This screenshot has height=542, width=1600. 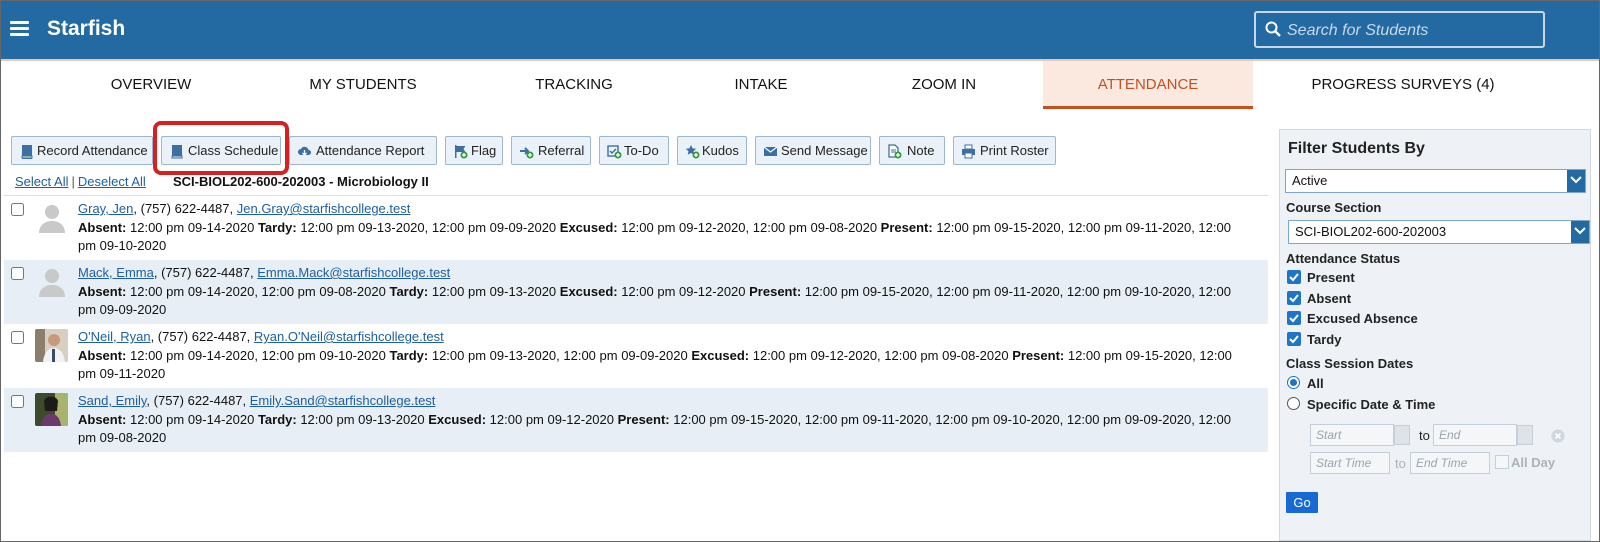 What do you see at coordinates (41, 181) in the screenshot?
I see `select-all-link: Select All` at bounding box center [41, 181].